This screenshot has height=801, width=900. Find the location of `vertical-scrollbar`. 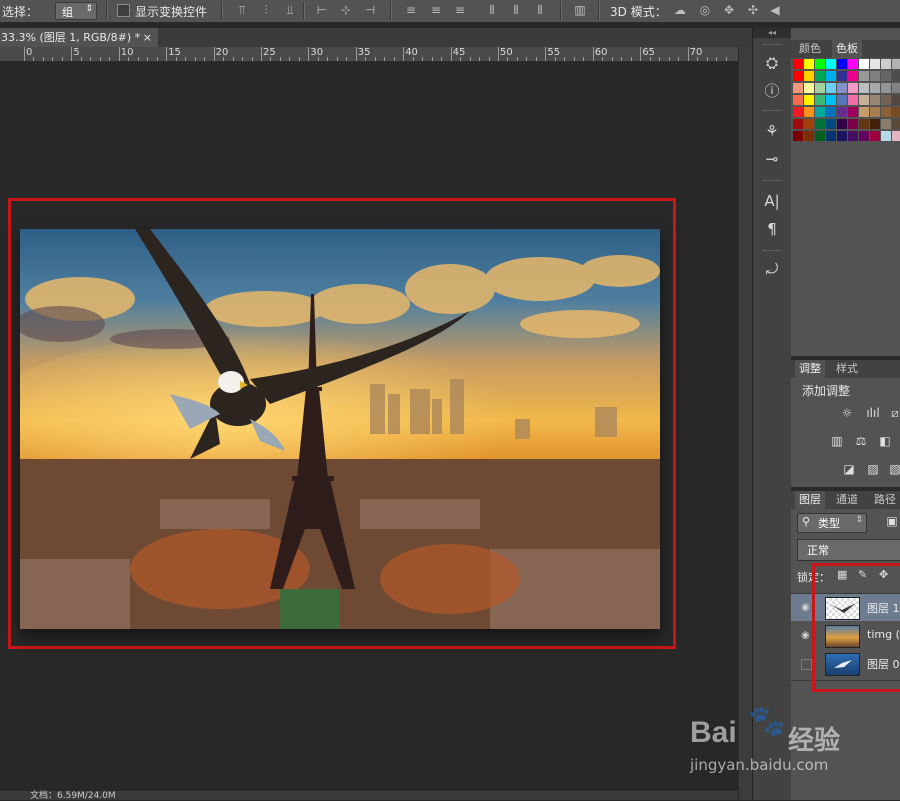

vertical-scrollbar is located at coordinates (745, 423).